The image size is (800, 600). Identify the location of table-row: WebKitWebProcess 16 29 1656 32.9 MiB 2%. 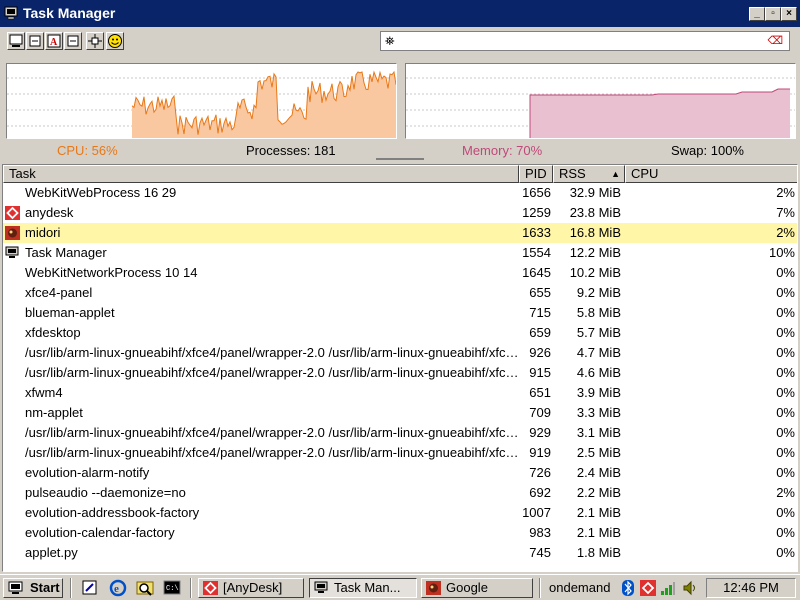
(400, 193).